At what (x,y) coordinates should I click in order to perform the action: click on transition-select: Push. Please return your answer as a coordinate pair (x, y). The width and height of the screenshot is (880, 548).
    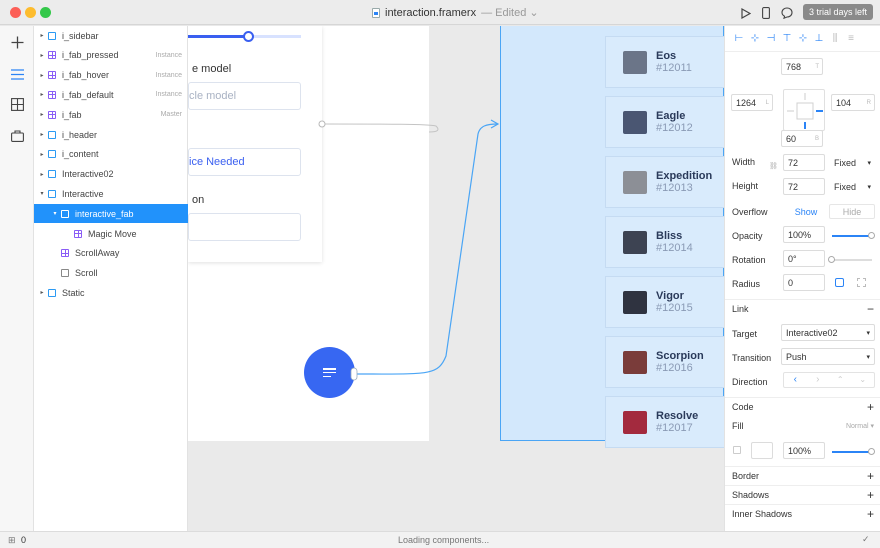
    Looking at the image, I should click on (828, 356).